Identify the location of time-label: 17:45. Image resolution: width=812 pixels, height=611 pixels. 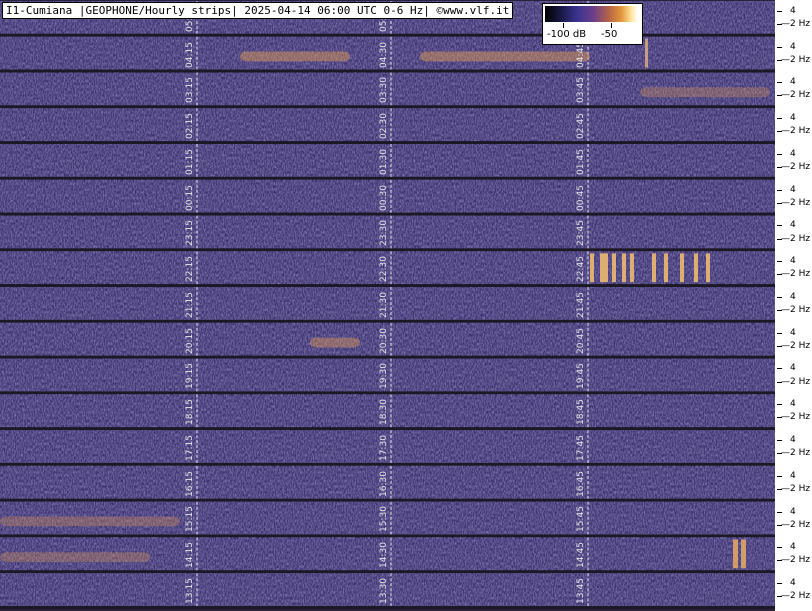
(581, 448).